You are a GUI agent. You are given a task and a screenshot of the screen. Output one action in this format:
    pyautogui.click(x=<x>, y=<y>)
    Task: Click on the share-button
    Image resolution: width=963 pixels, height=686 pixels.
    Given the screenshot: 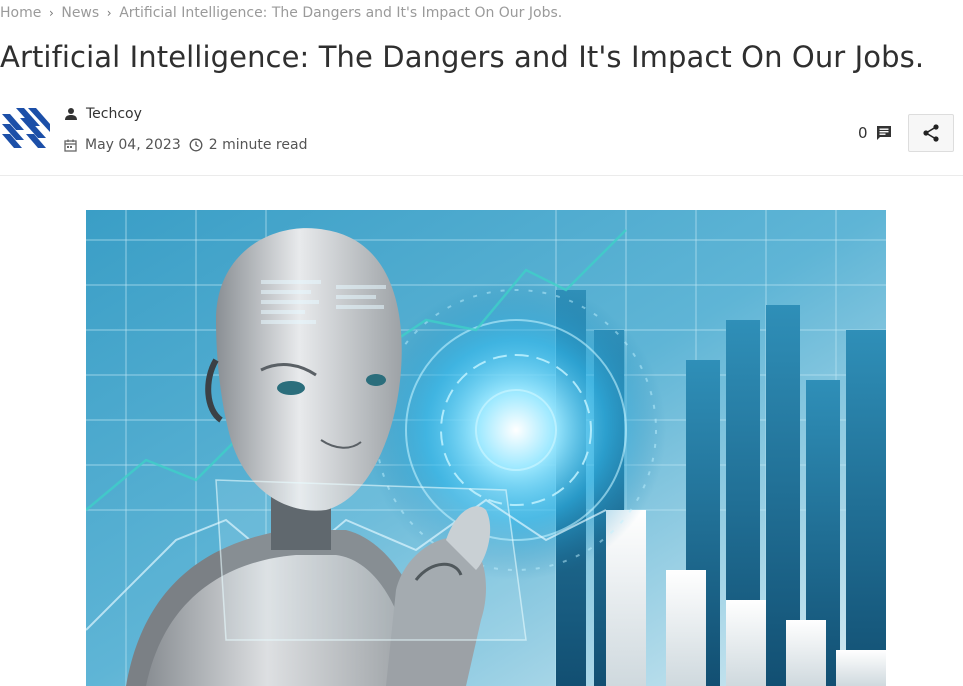 What is the action you would take?
    pyautogui.click(x=931, y=133)
    